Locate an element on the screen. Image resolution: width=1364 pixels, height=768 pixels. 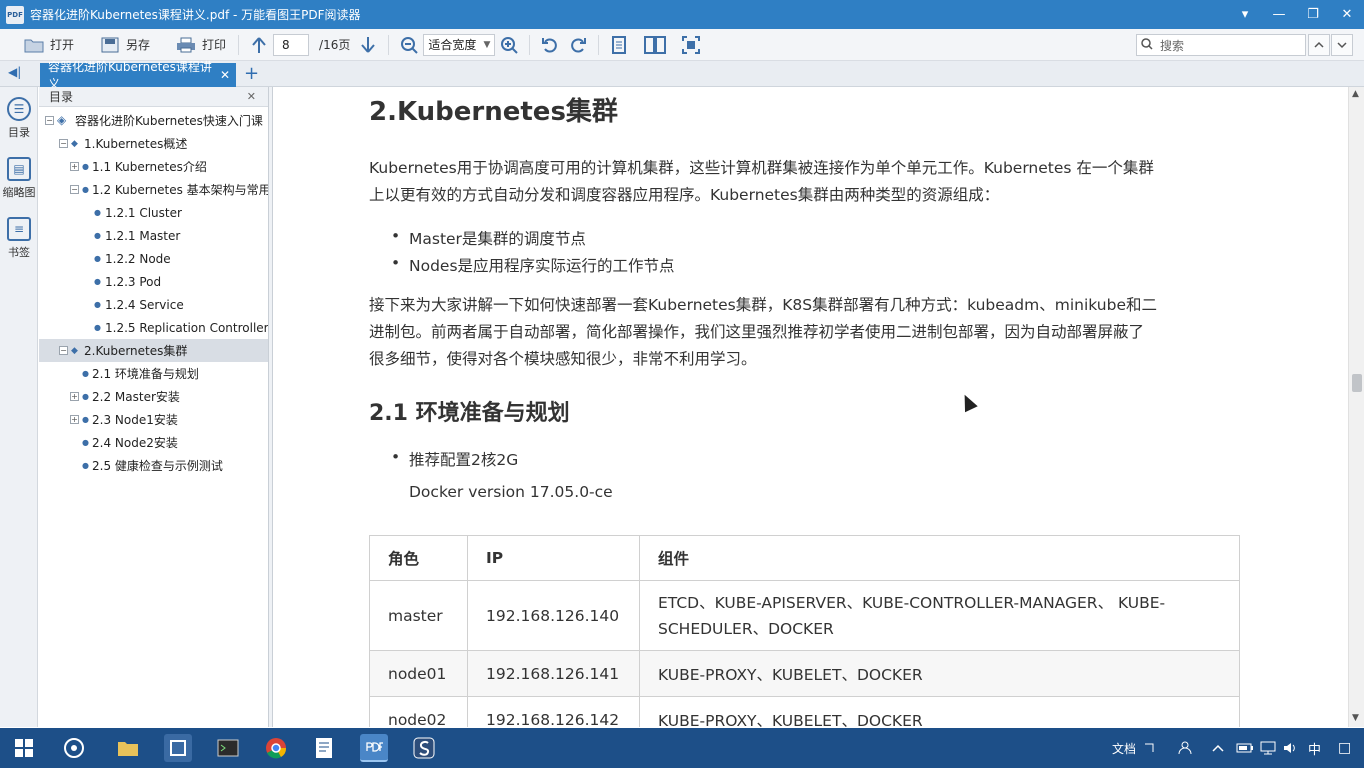
pdf-app-icon: PDF is located at coordinates (15, 14).